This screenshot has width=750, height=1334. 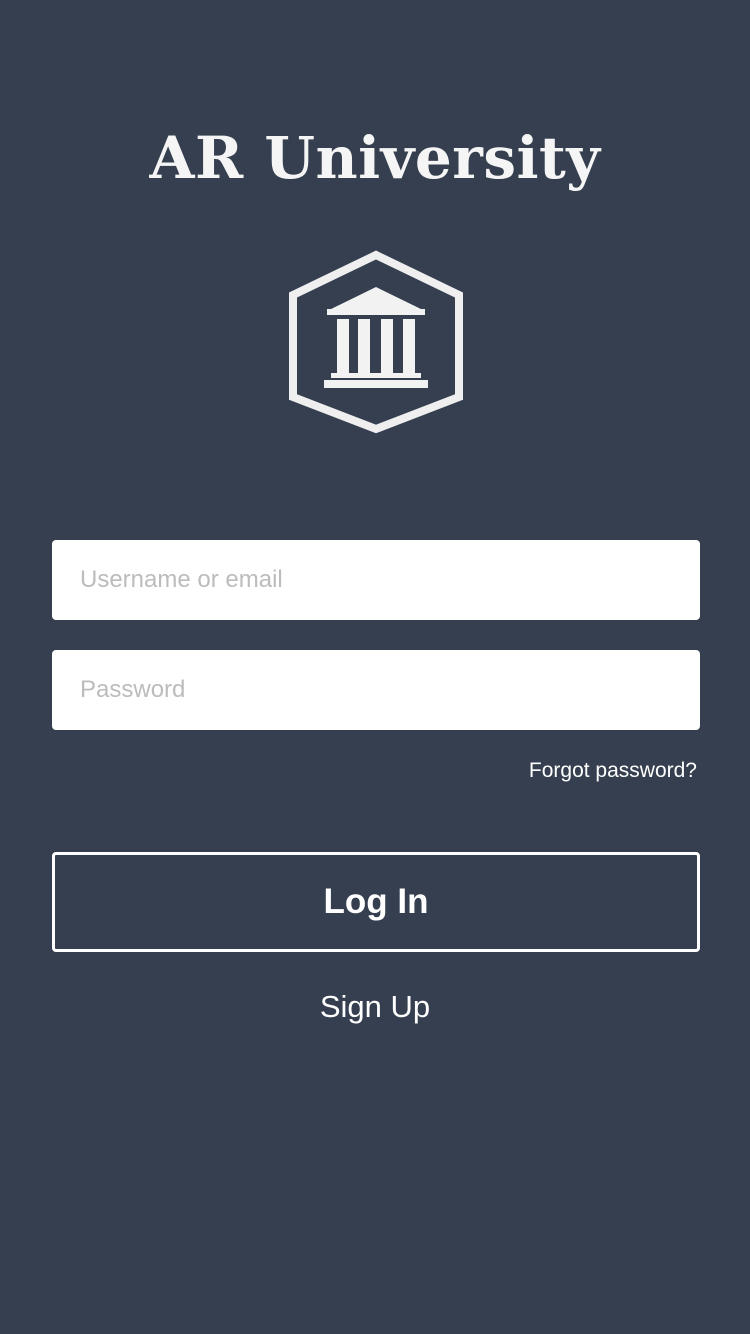 What do you see at coordinates (375, 1007) in the screenshot?
I see `signup-button: Sign Up` at bounding box center [375, 1007].